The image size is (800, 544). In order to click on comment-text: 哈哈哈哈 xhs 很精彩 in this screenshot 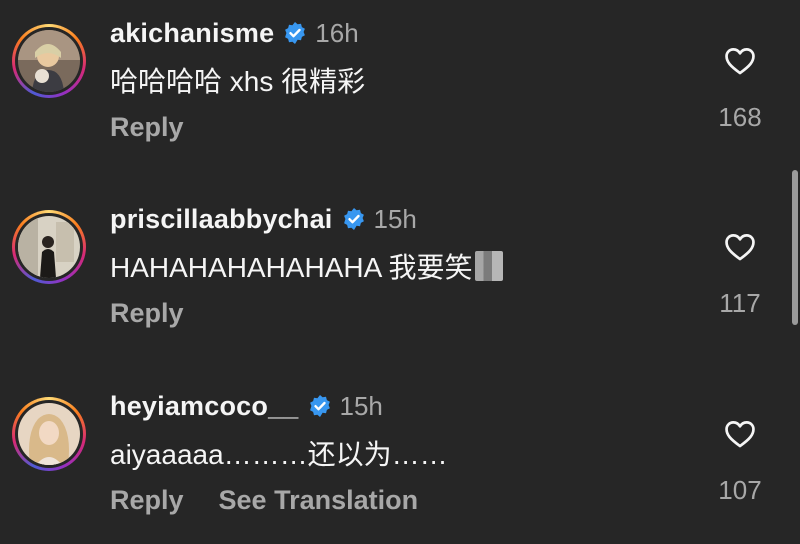, I will do `click(238, 81)`.